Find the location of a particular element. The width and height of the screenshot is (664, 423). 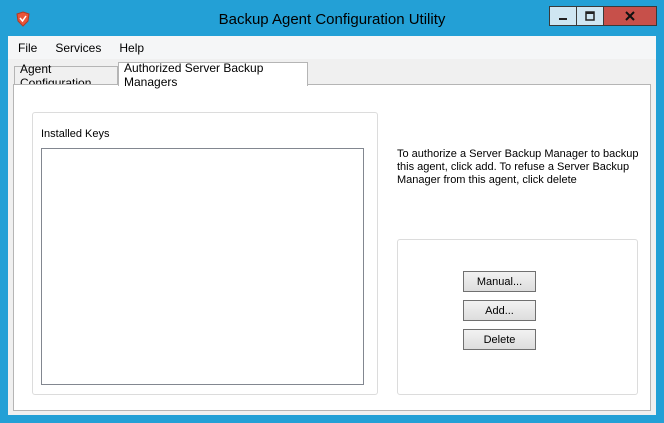

maximize-button is located at coordinates (589, 16).